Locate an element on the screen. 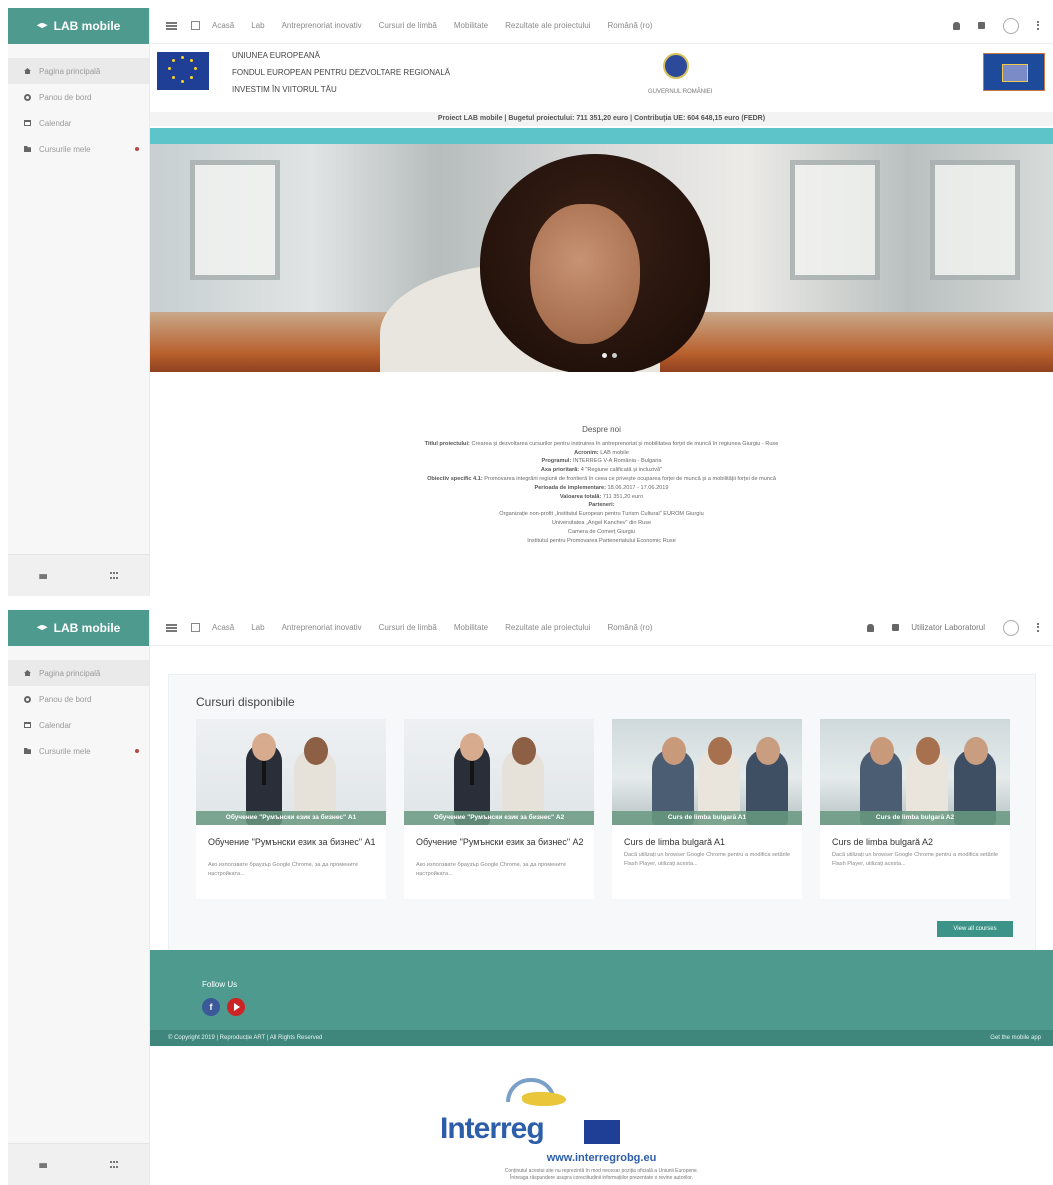 This screenshot has width=1053, height=1185. calendar-icon is located at coordinates (27, 123).